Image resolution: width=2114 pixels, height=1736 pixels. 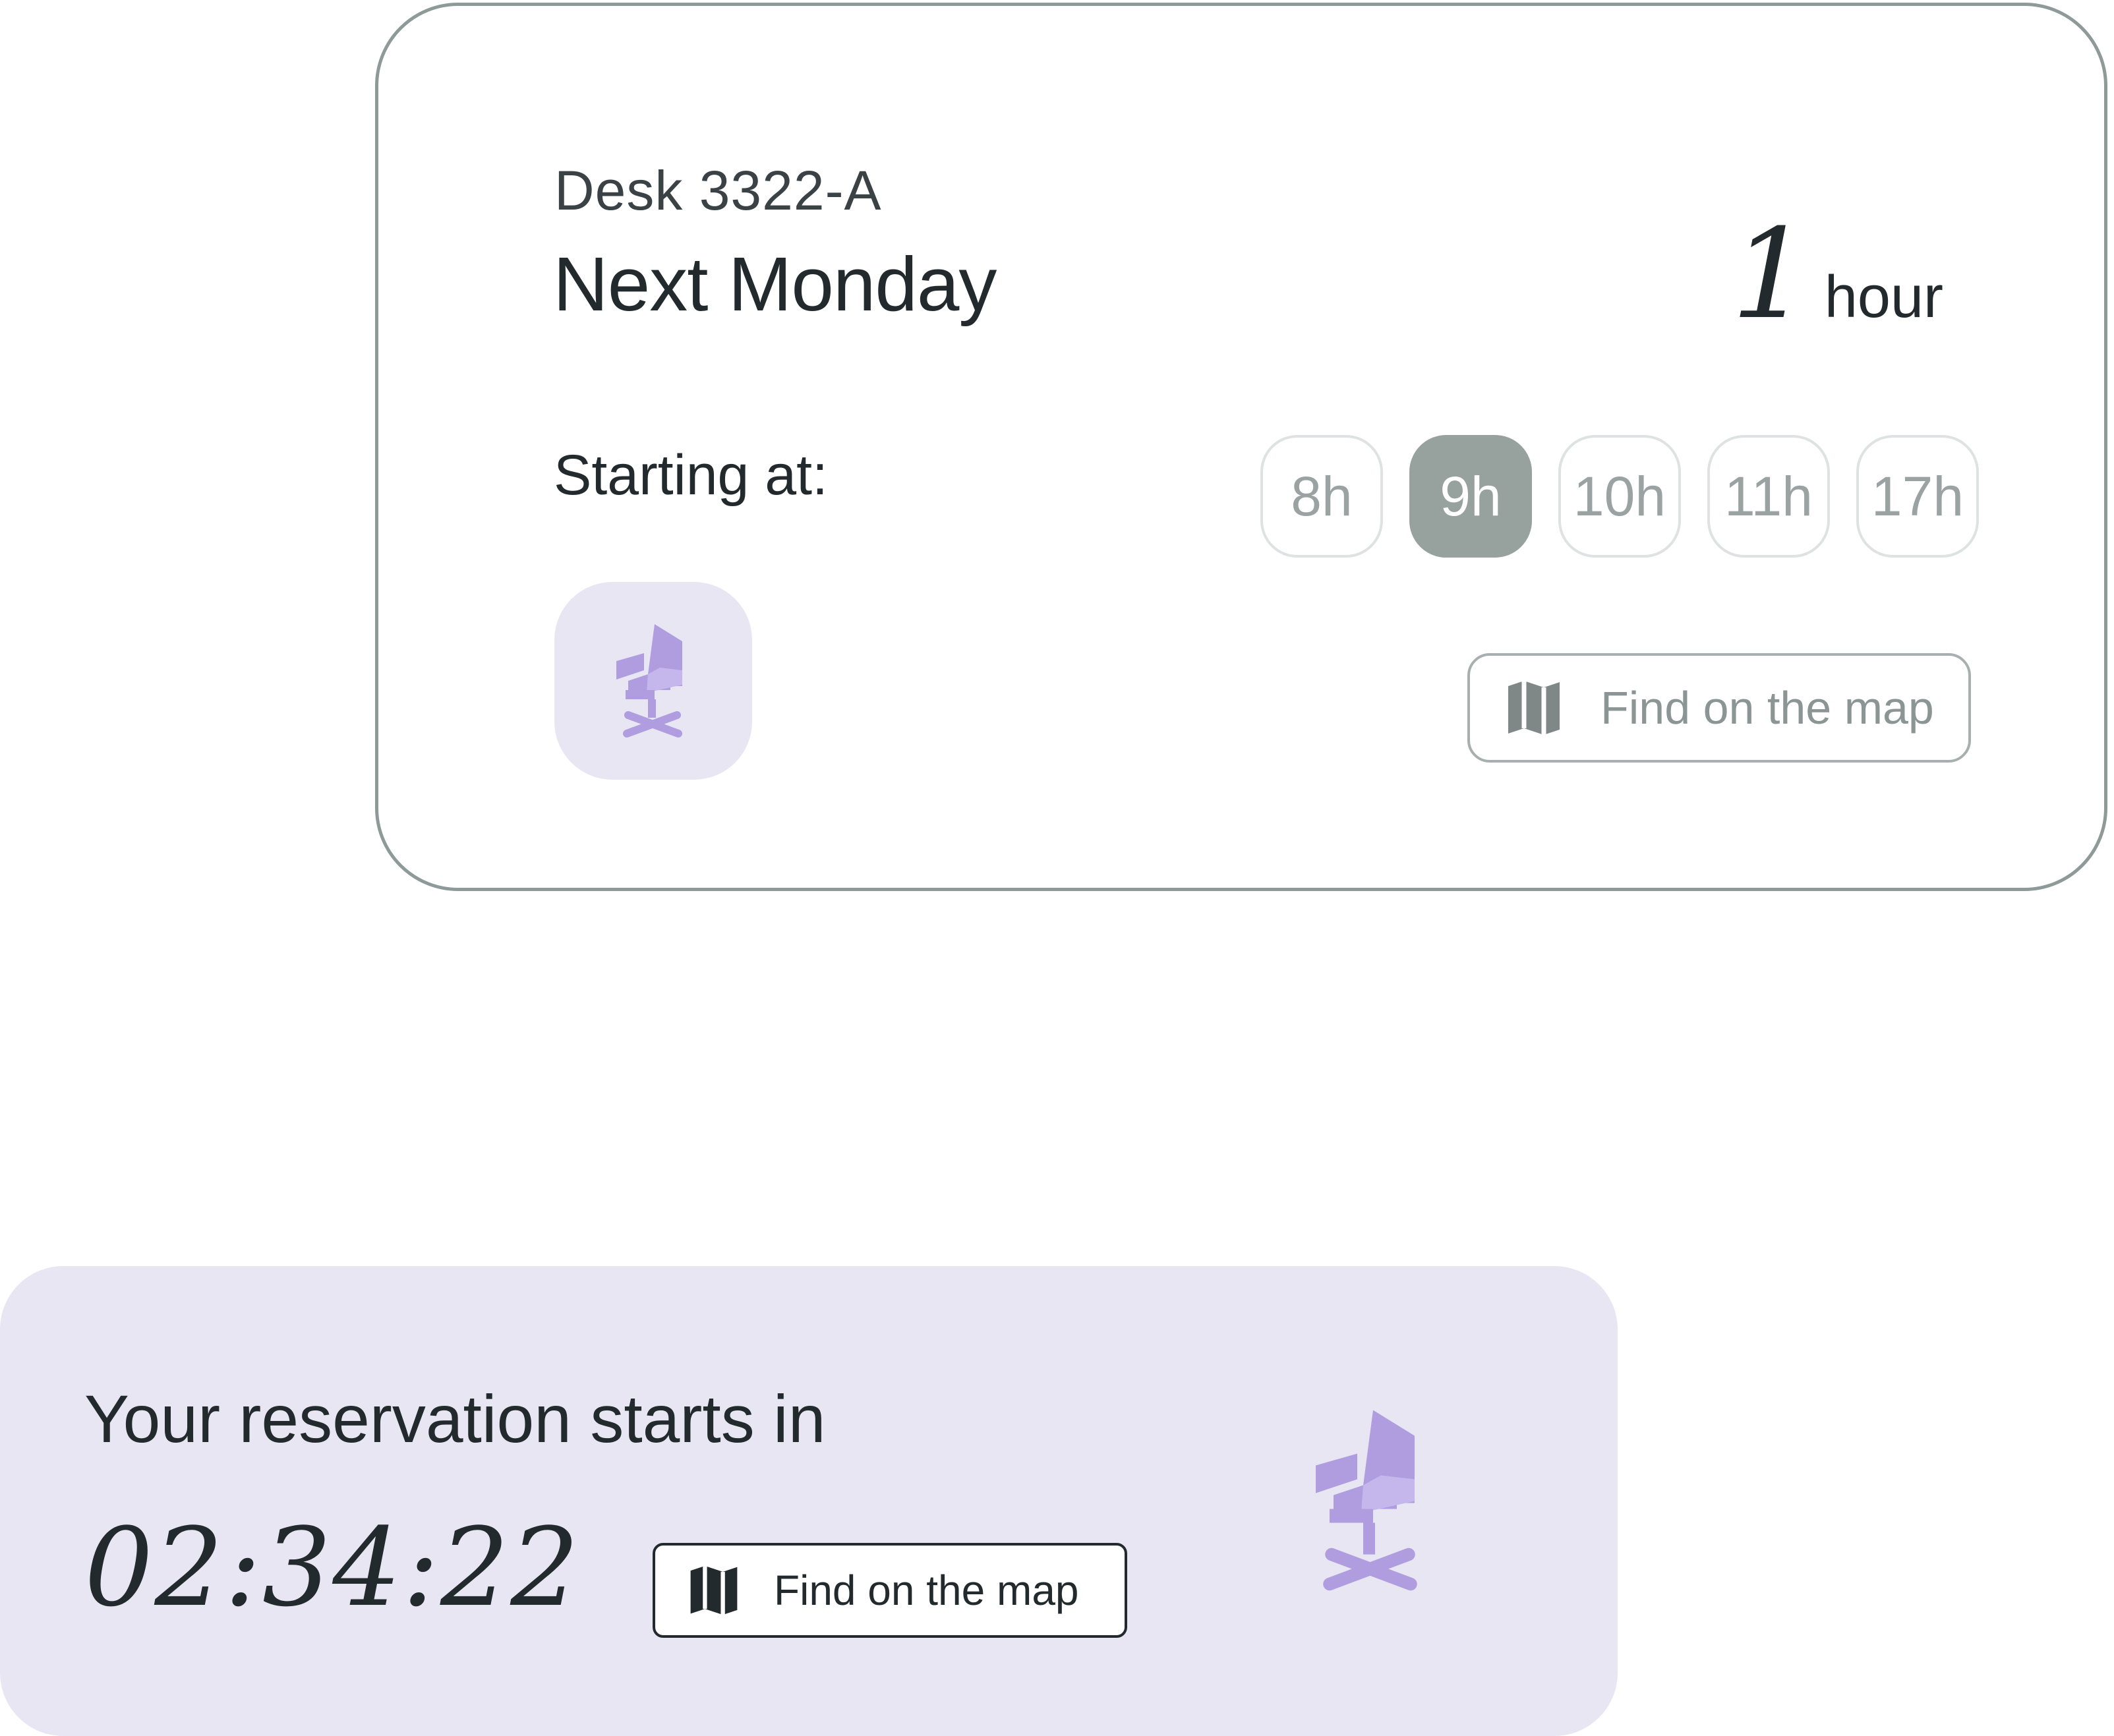 I want to click on countdown-title: Your reservation starts in, so click(x=455, y=1419).